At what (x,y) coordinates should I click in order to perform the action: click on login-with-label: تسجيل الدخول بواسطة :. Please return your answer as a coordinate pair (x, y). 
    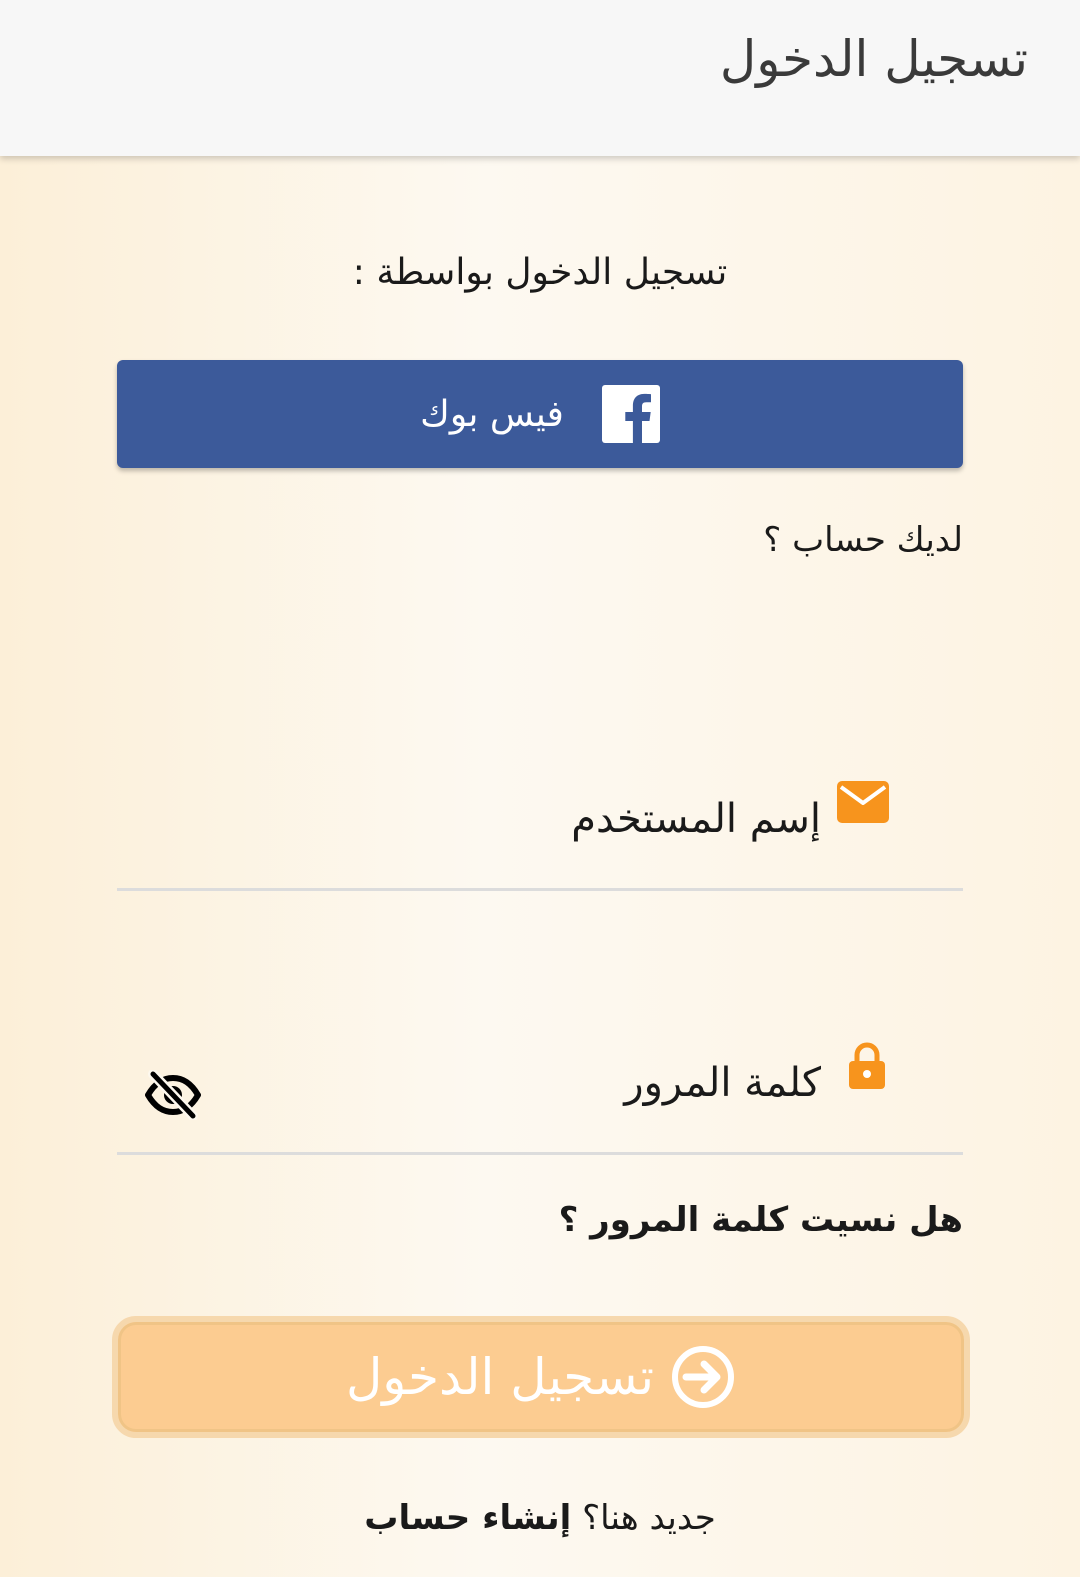
    Looking at the image, I should click on (540, 272).